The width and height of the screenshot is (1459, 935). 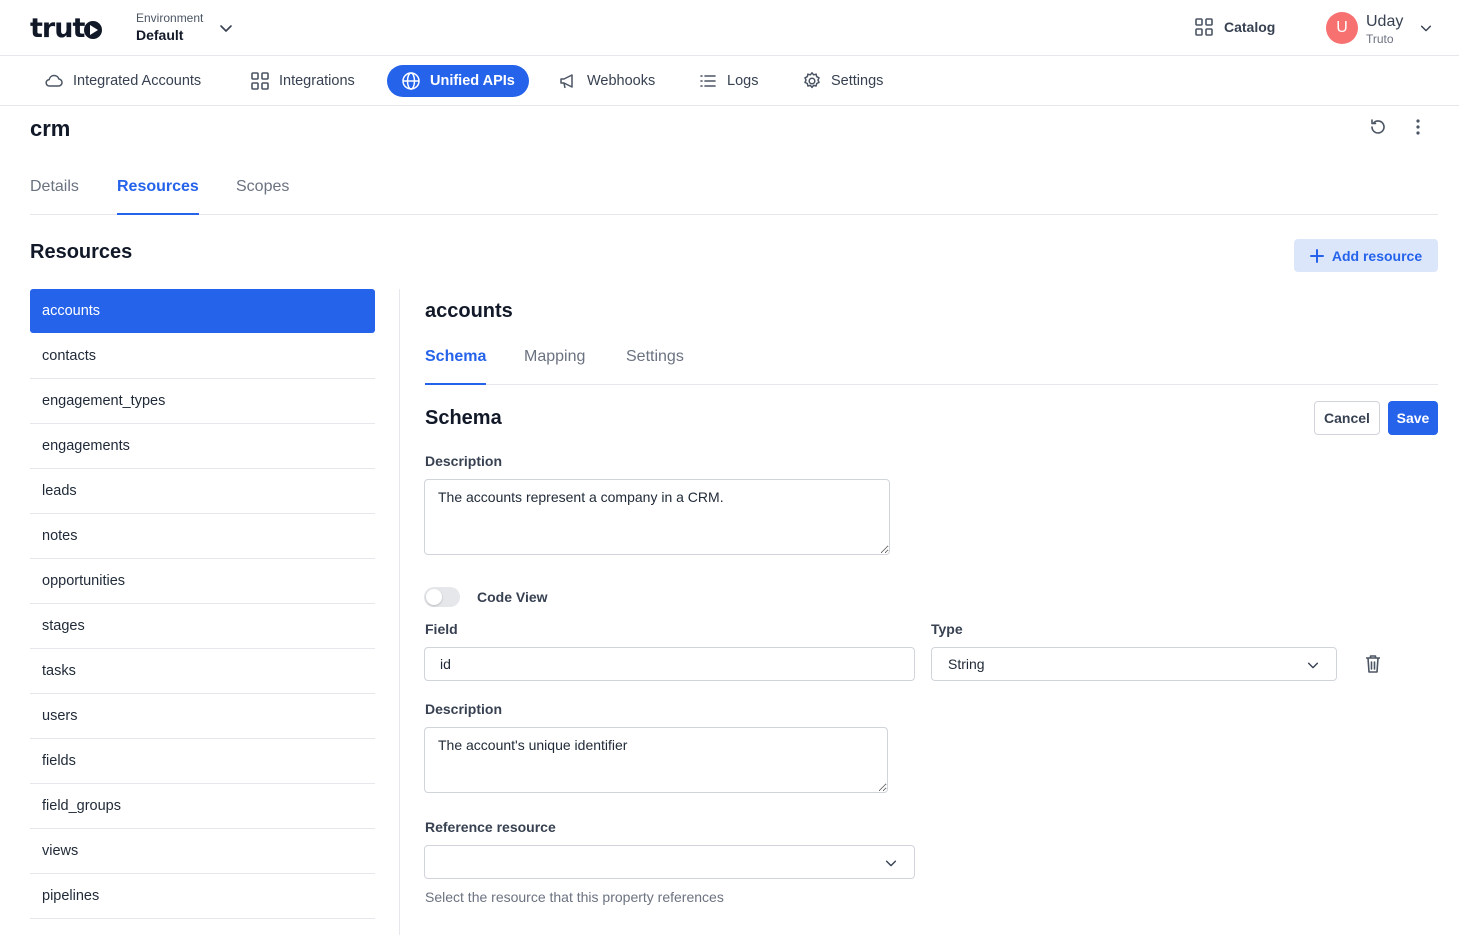 I want to click on nav-integrated-accounts: Integrated Accounts, so click(x=122, y=81).